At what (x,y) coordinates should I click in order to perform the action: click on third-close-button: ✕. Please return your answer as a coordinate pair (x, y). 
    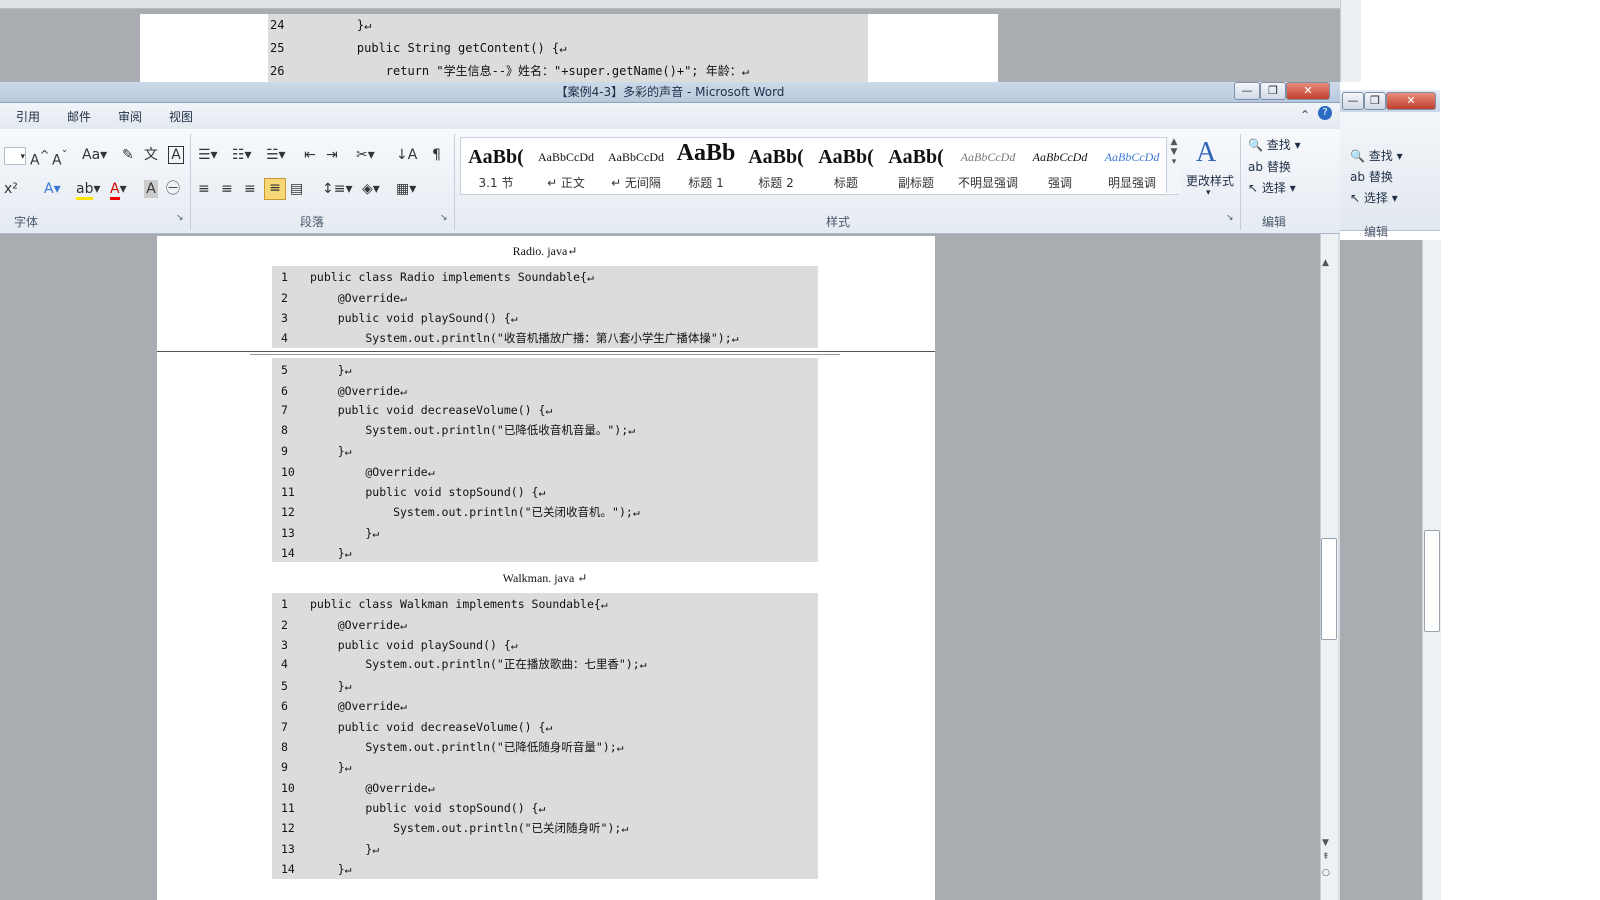
    Looking at the image, I should click on (1411, 101).